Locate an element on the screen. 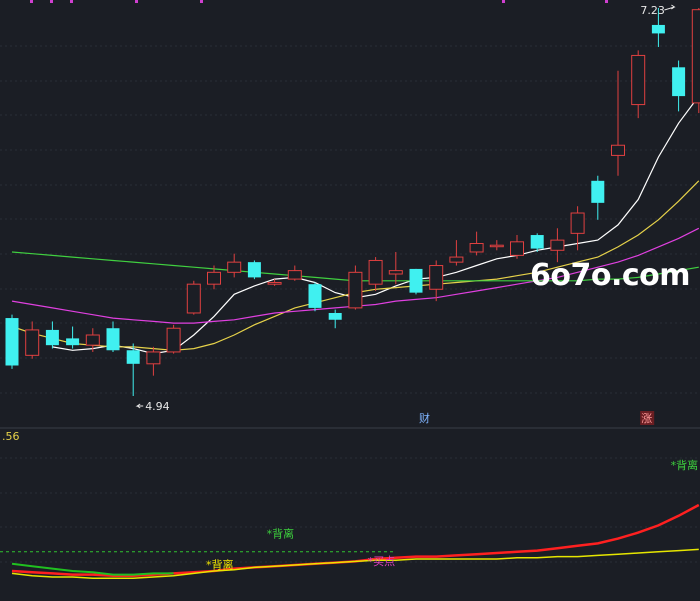  watermark: 6o7o.com is located at coordinates (610, 275).